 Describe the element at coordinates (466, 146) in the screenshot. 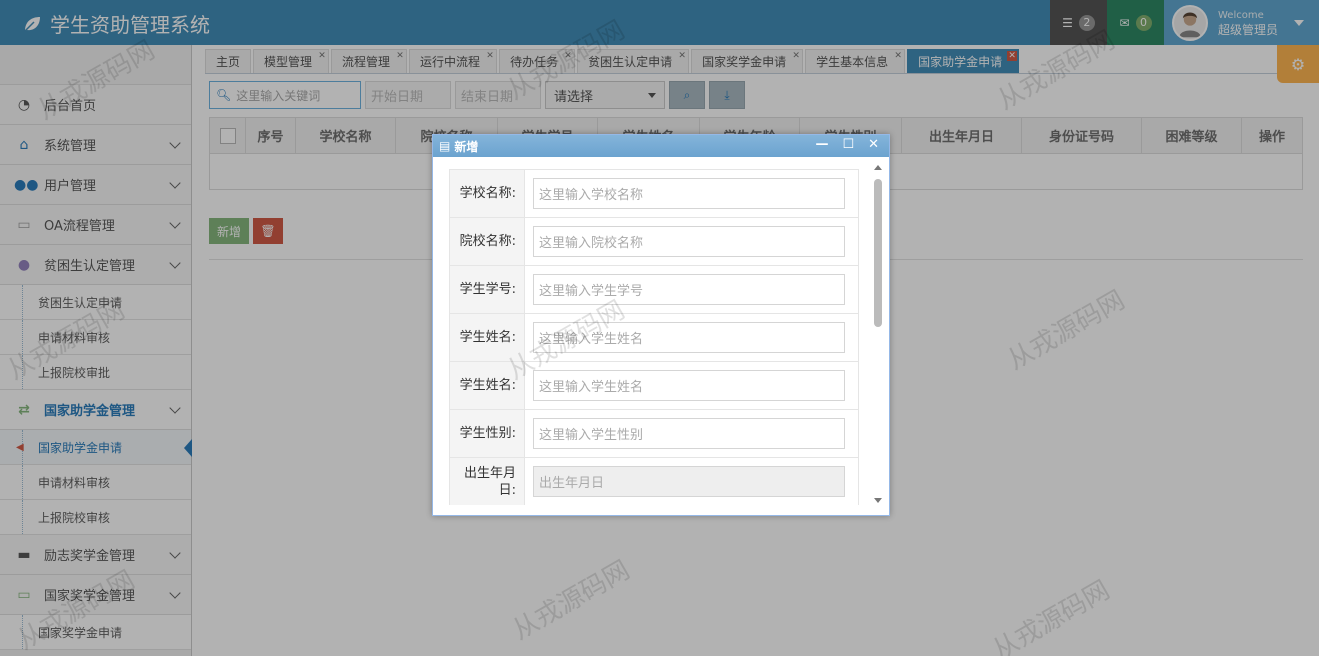

I see `dialog-title: 新增` at that location.